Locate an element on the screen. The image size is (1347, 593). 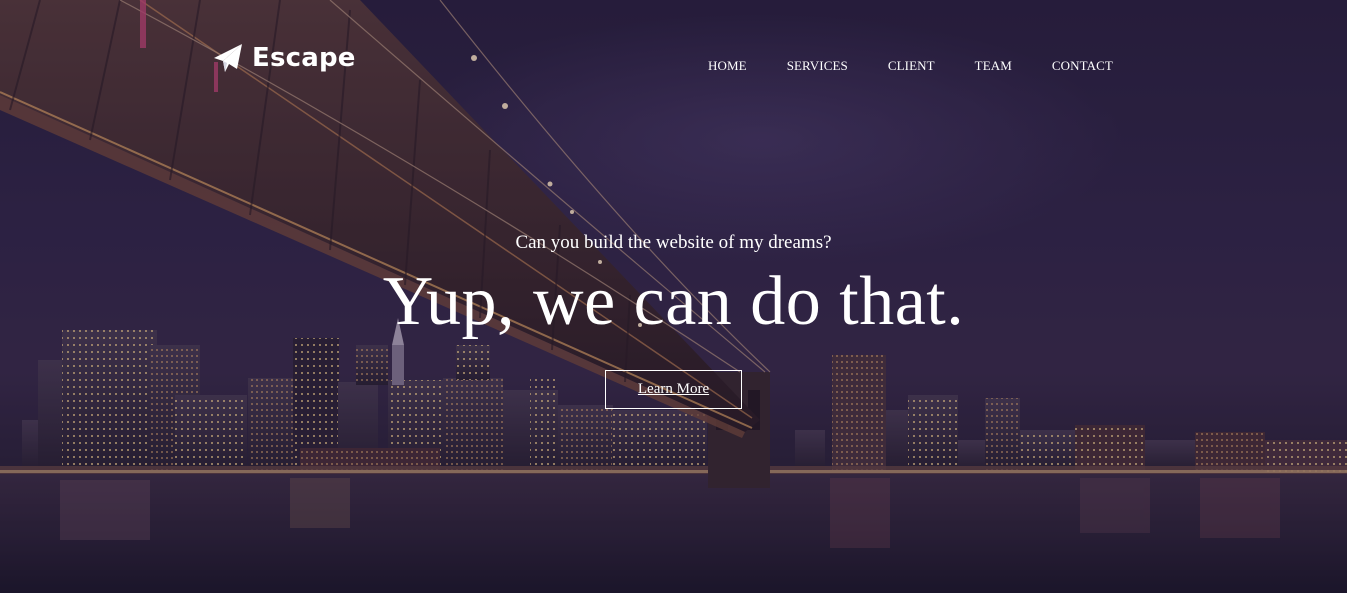
nav-item-services: SERVICES is located at coordinates (837, 66).